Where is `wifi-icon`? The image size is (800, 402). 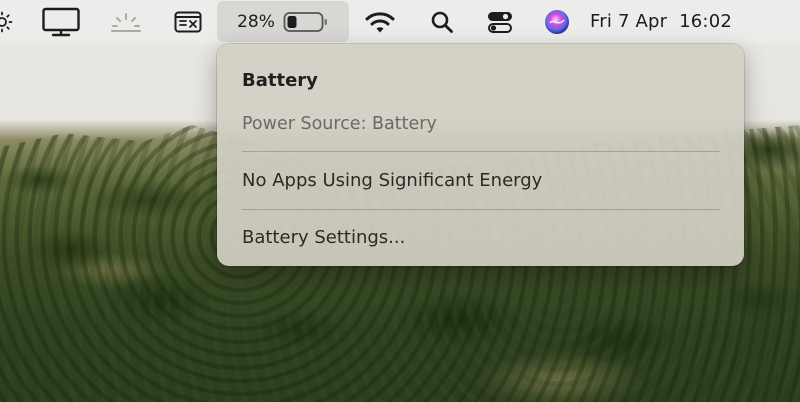 wifi-icon is located at coordinates (380, 21).